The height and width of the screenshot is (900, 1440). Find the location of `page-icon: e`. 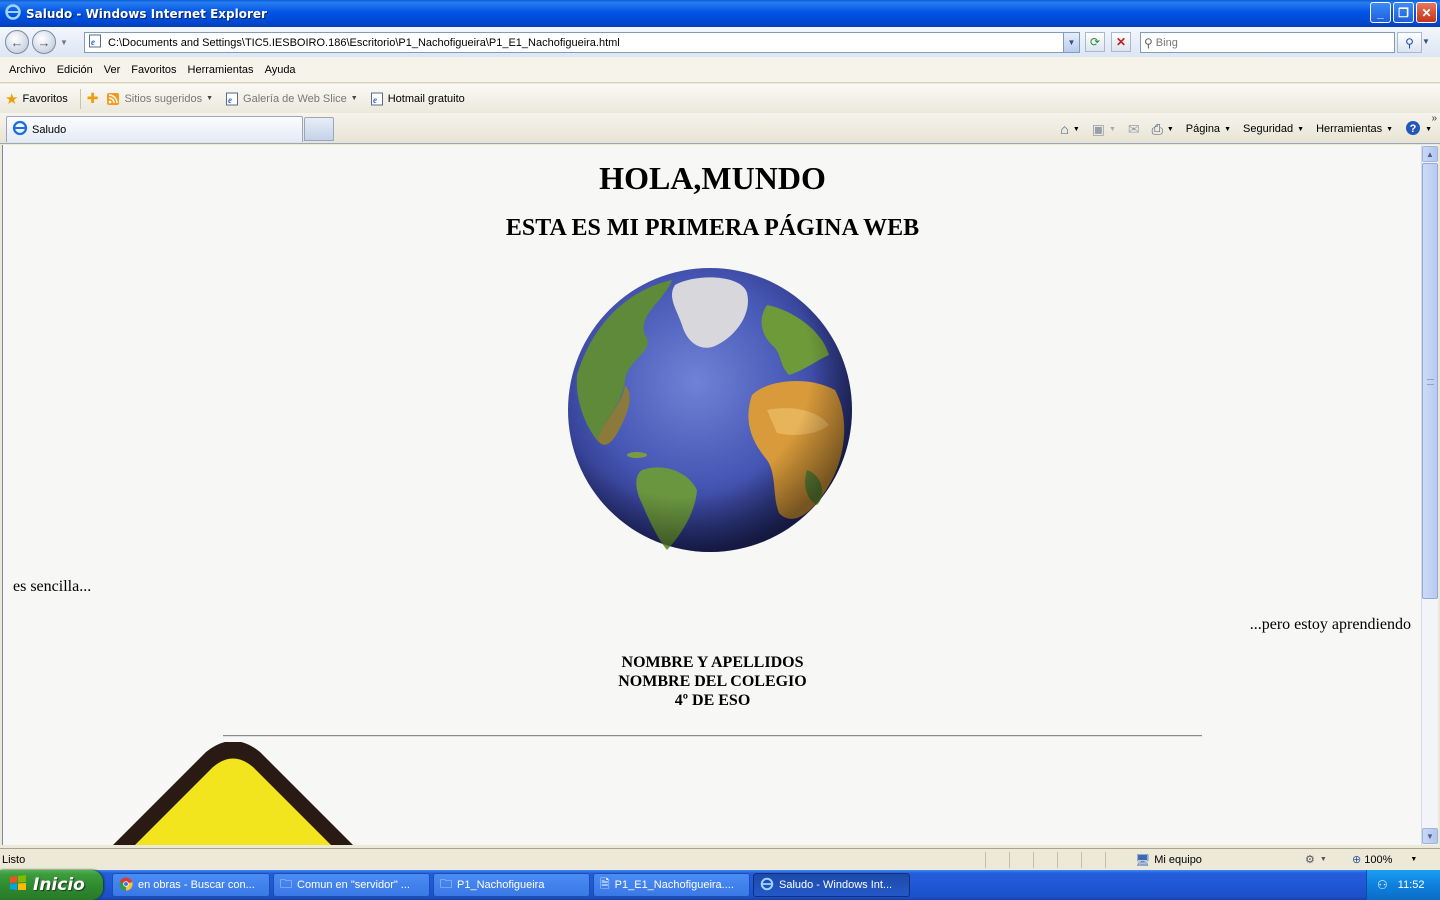

page-icon: e is located at coordinates (95, 42).